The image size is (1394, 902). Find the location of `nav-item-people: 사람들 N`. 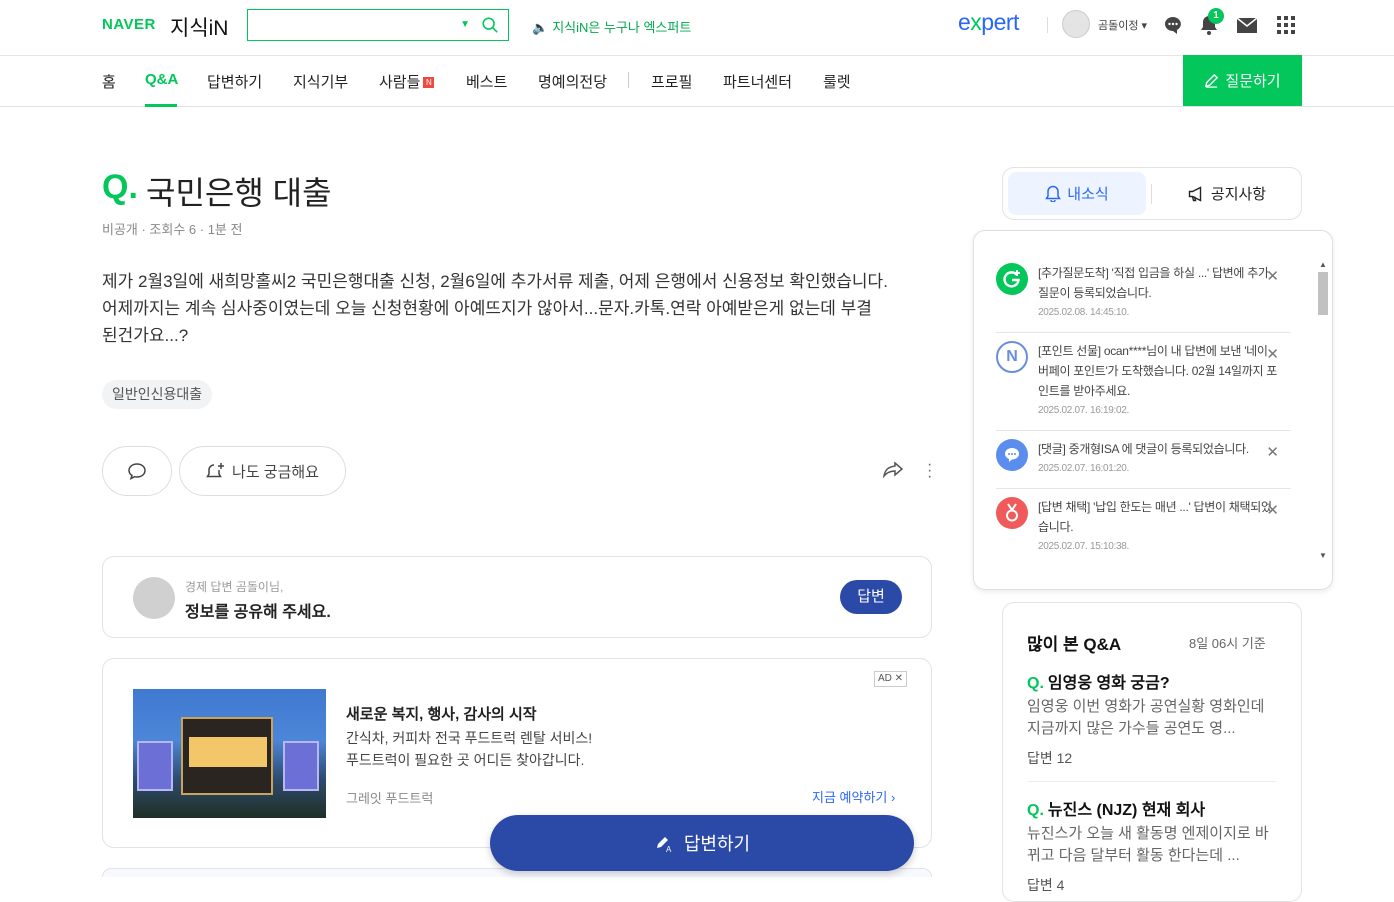

nav-item-people: 사람들 N is located at coordinates (407, 81).